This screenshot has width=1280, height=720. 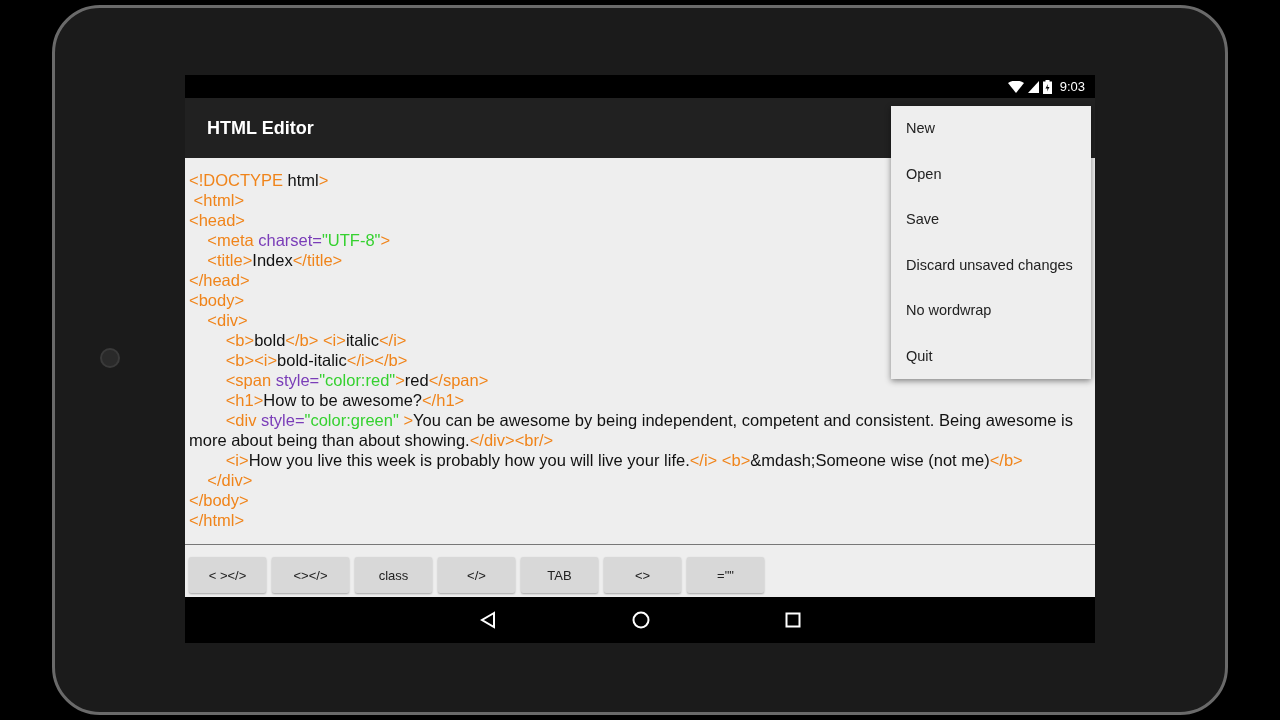 What do you see at coordinates (991, 265) in the screenshot?
I see `menu-item: Discard unsaved changes` at bounding box center [991, 265].